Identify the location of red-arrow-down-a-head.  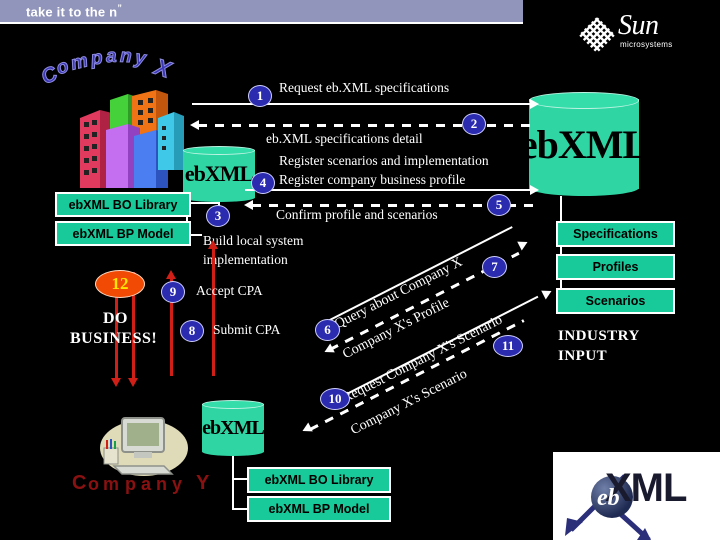
(116, 382).